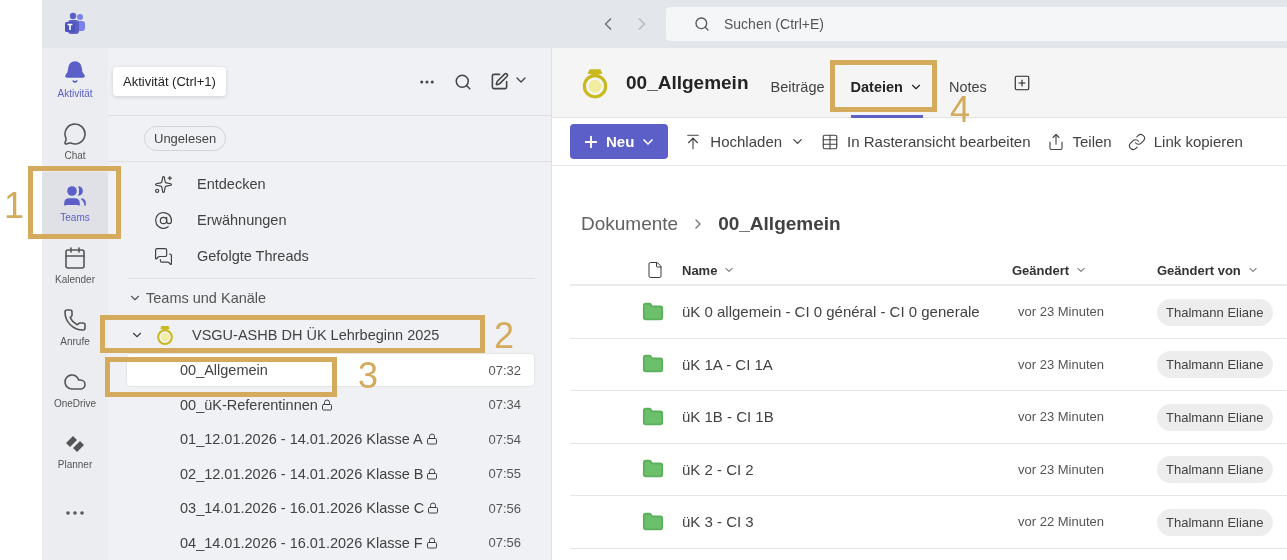 Image resolution: width=1287 pixels, height=560 pixels. Describe the element at coordinates (163, 184) in the screenshot. I see `sparkle-icon` at that location.